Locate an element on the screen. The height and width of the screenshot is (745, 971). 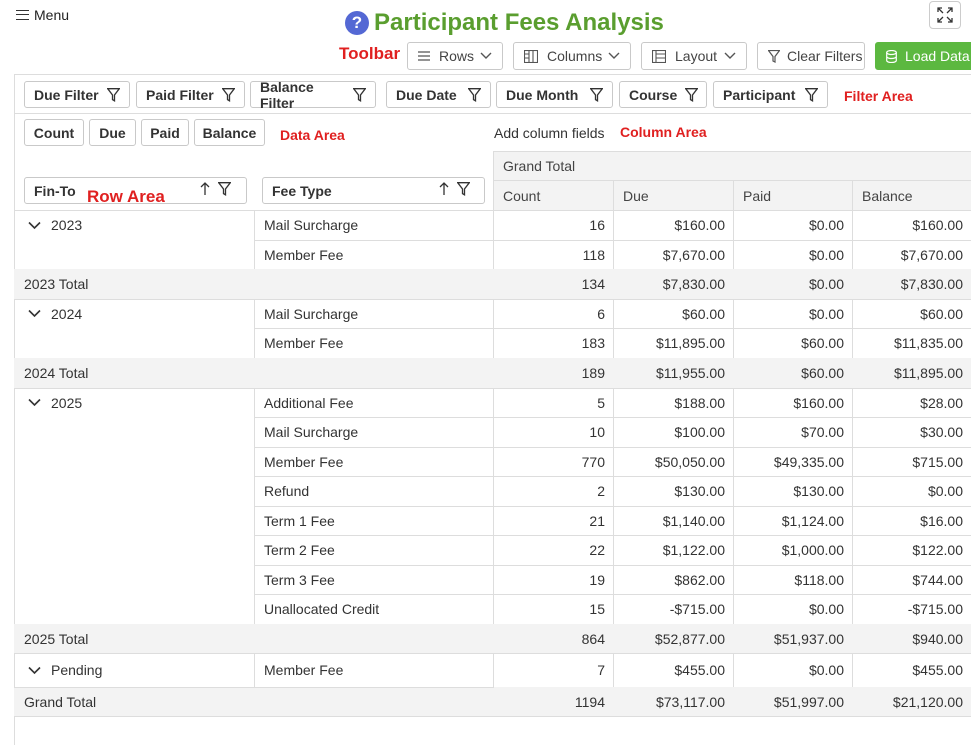
value-cell-balance: $744.00 is located at coordinates (937, 579).